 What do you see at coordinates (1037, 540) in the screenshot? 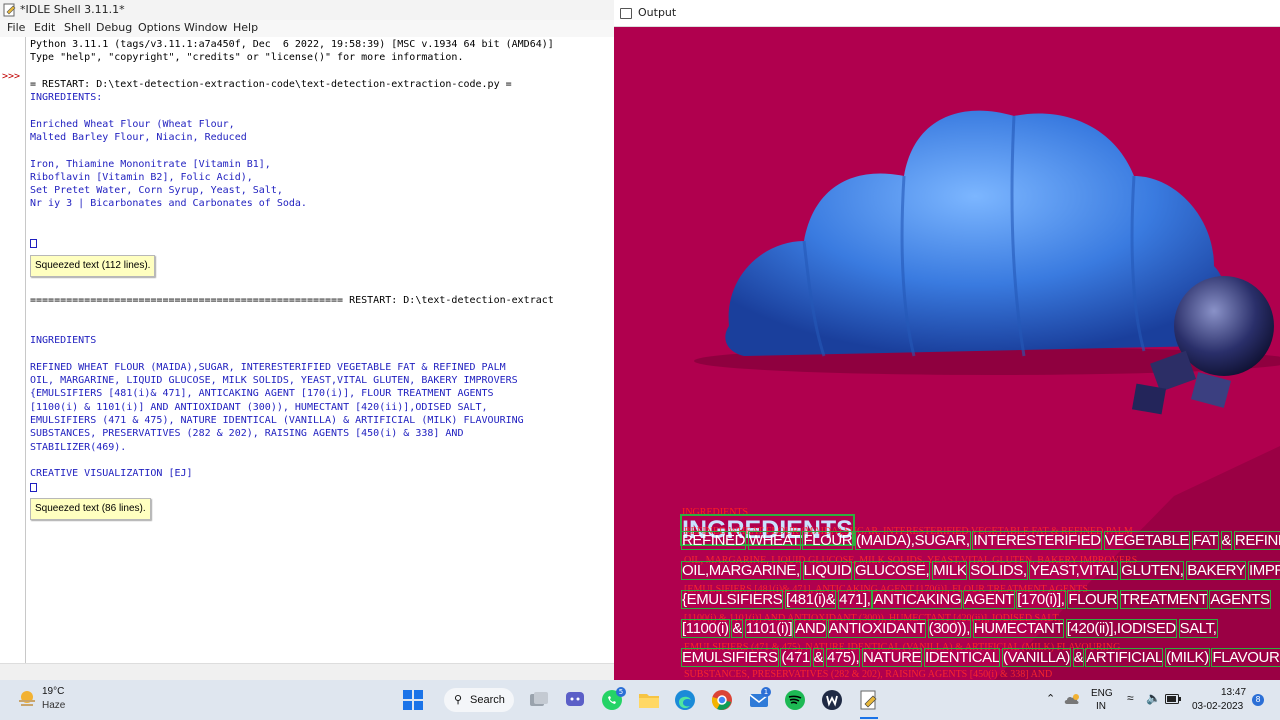
I see `detected-word-box: INTERESTERIFIED` at bounding box center [1037, 540].